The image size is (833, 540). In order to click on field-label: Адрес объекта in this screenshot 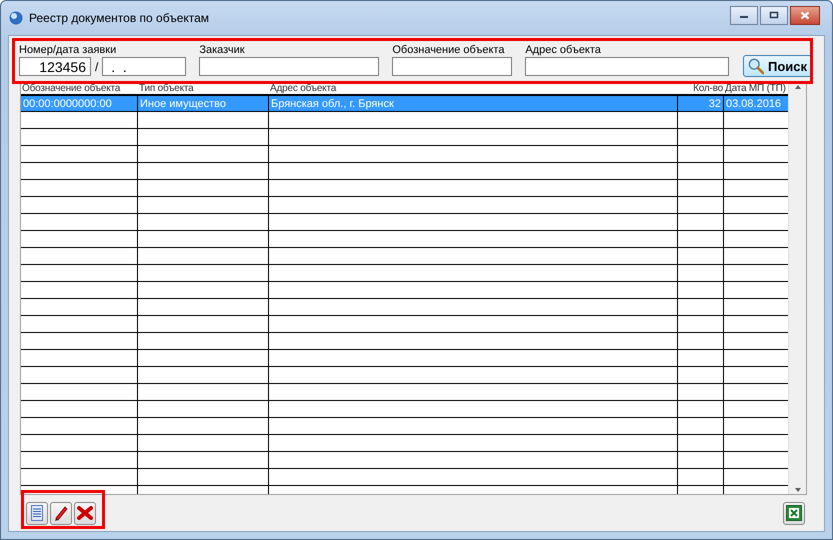, I will do `click(563, 50)`.